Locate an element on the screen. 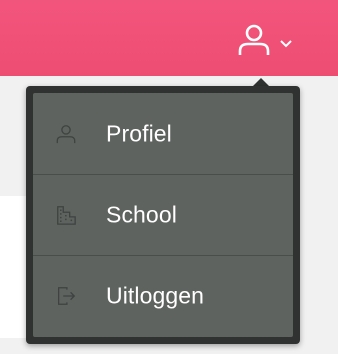 The width and height of the screenshot is (338, 354). menu-item-label: Uitloggen is located at coordinates (155, 295).